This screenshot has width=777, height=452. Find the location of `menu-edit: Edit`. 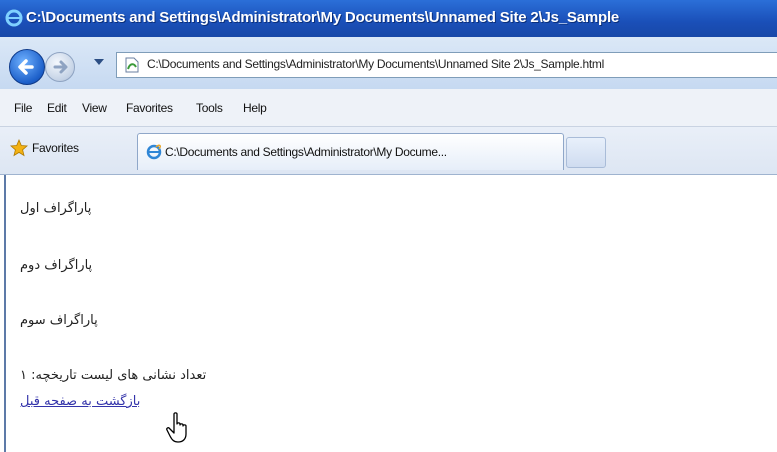

menu-edit: Edit is located at coordinates (57, 108).